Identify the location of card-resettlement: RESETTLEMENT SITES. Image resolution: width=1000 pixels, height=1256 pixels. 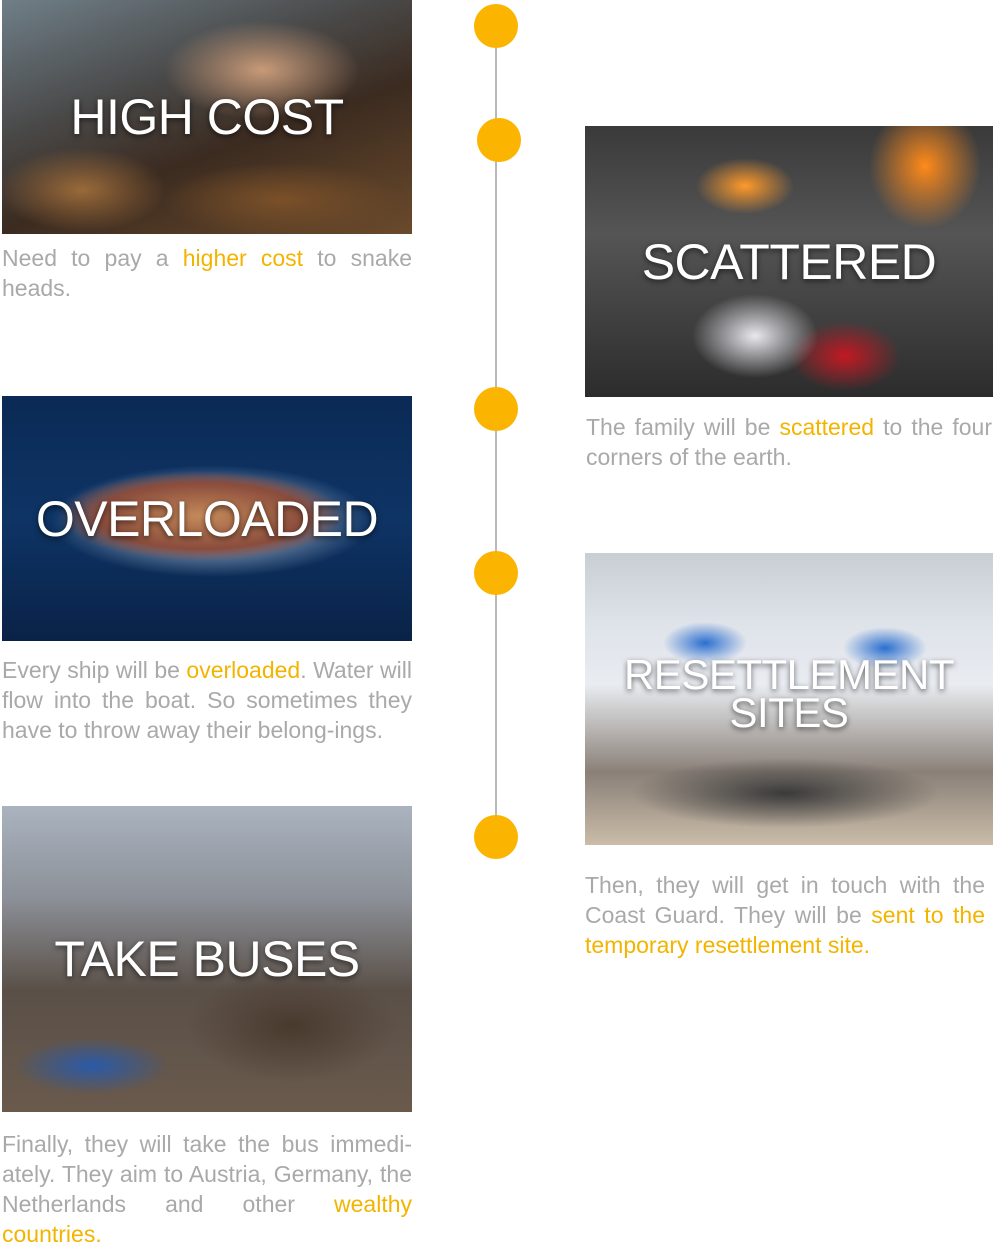
(789, 699).